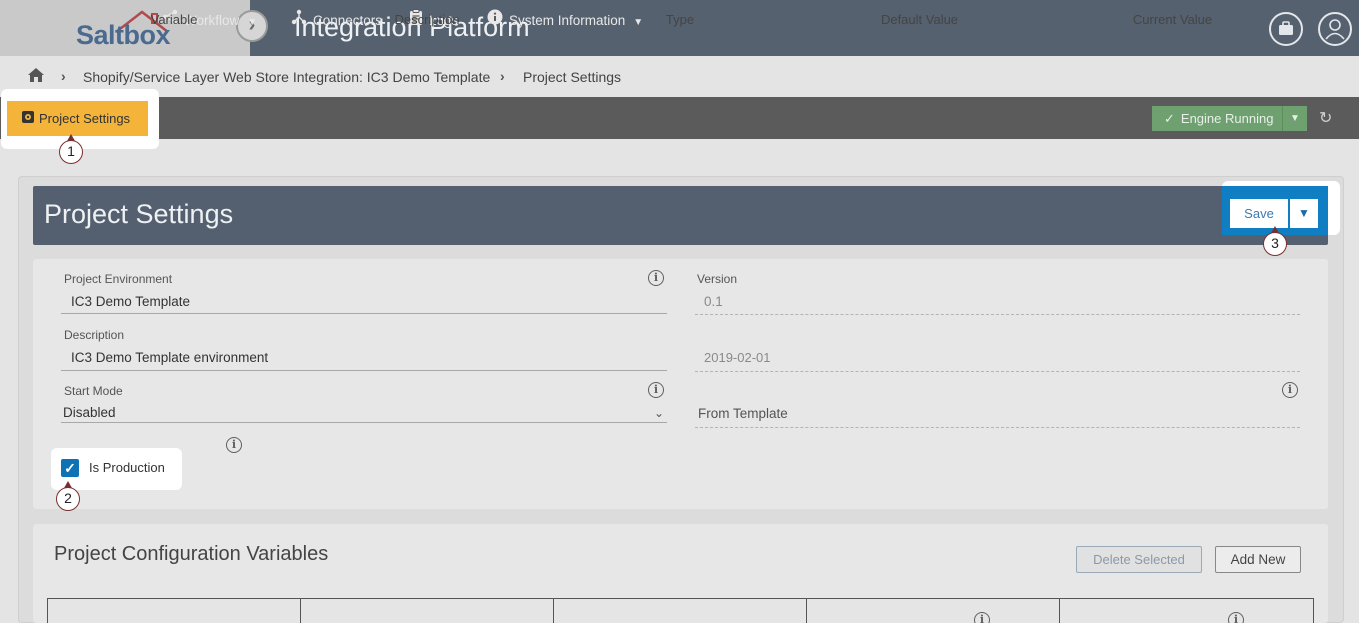 The height and width of the screenshot is (623, 1359). Describe the element at coordinates (118, 279) in the screenshot. I see `project-environment-label: Project Environment` at that location.